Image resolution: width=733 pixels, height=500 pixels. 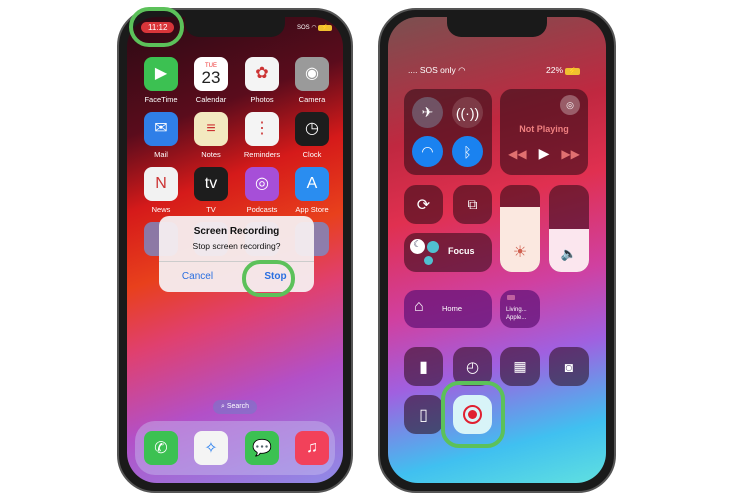 What do you see at coordinates (433, 247) in the screenshot?
I see `bed-icon` at bounding box center [433, 247].